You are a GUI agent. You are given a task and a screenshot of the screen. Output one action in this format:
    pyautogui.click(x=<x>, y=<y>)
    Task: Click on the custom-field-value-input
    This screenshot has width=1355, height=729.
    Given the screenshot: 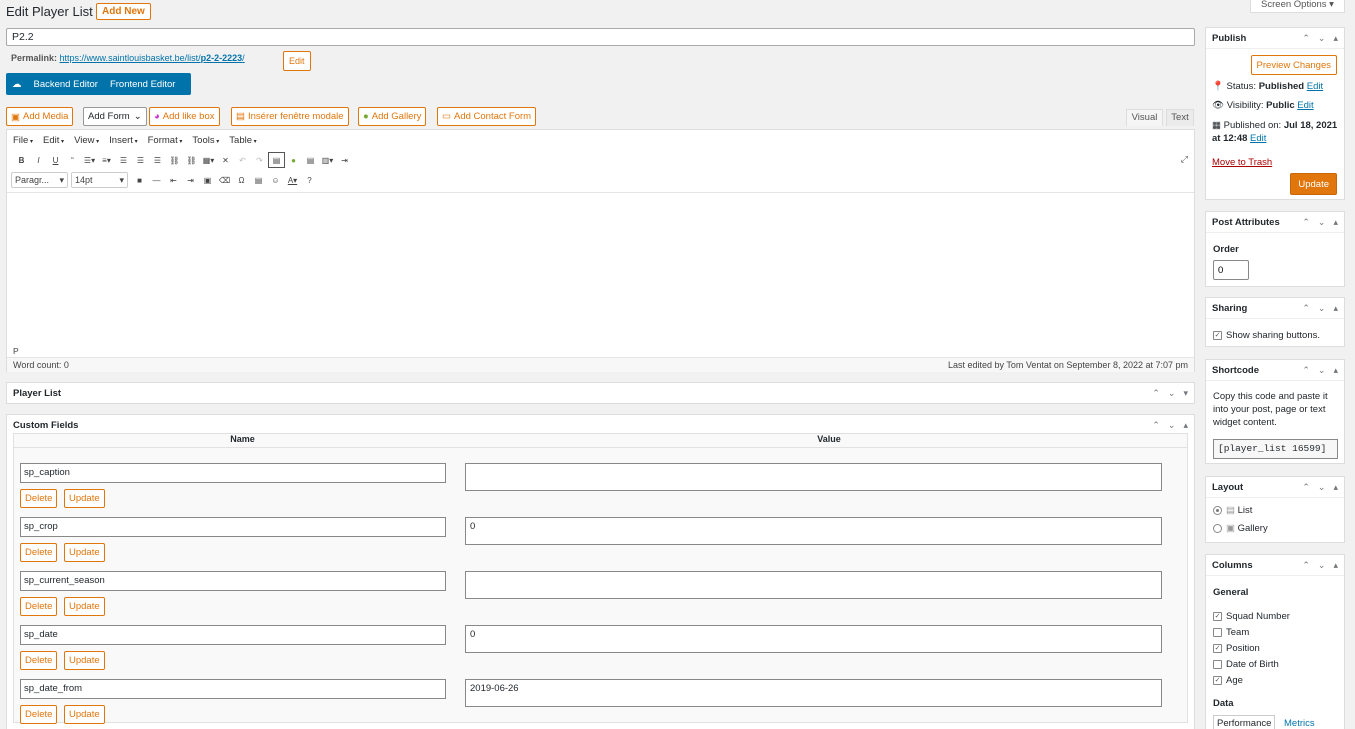 What is the action you would take?
    pyautogui.click(x=813, y=477)
    